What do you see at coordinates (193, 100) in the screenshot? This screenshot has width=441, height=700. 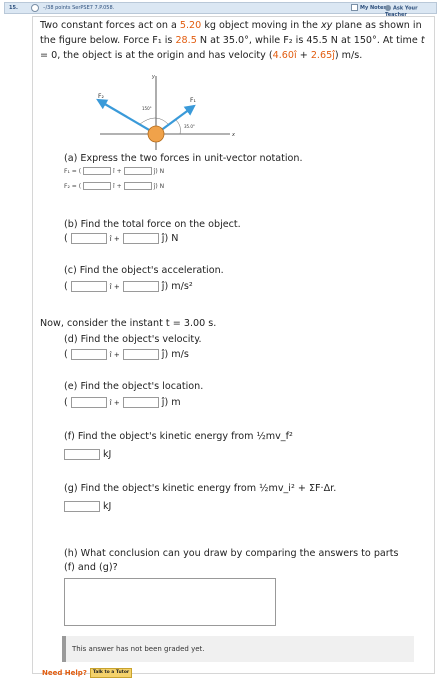 I see `f1-label: F₁` at bounding box center [193, 100].